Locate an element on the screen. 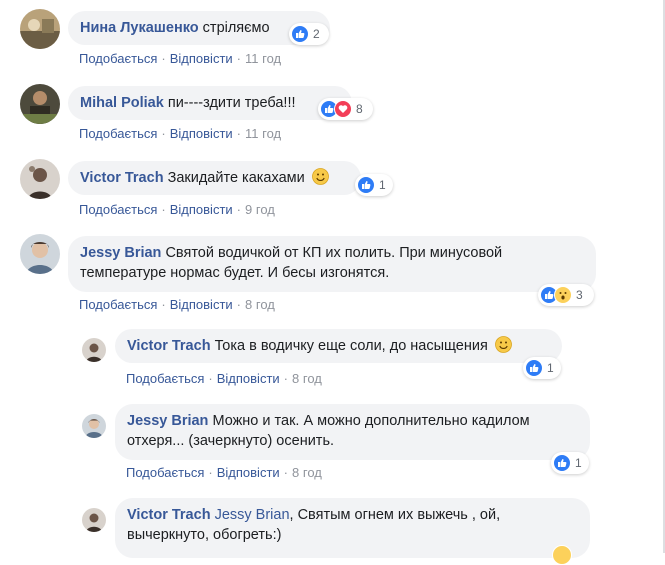 This screenshot has width=665, height=565. comment-text: Закидайте какахами is located at coordinates (236, 178).